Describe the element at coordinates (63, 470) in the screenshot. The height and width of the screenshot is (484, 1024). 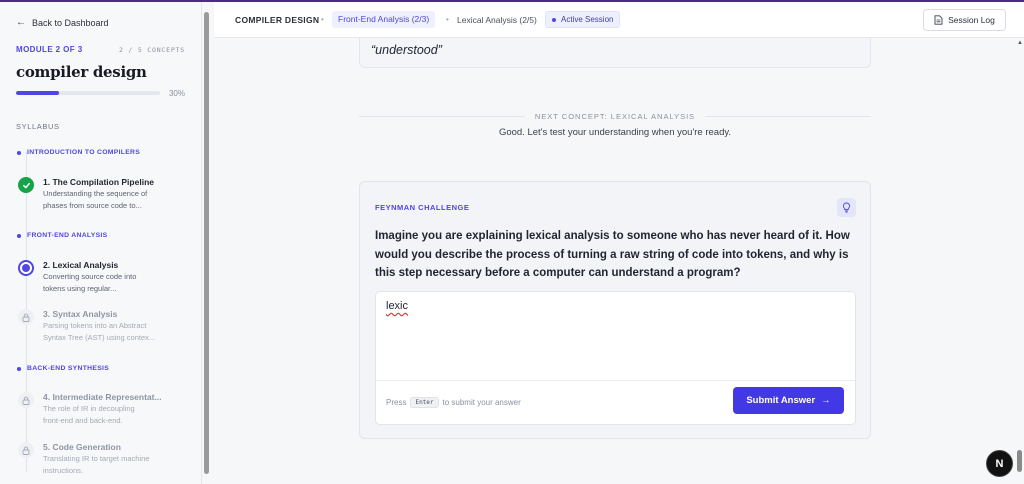
I see `item-desc: instructions.` at that location.